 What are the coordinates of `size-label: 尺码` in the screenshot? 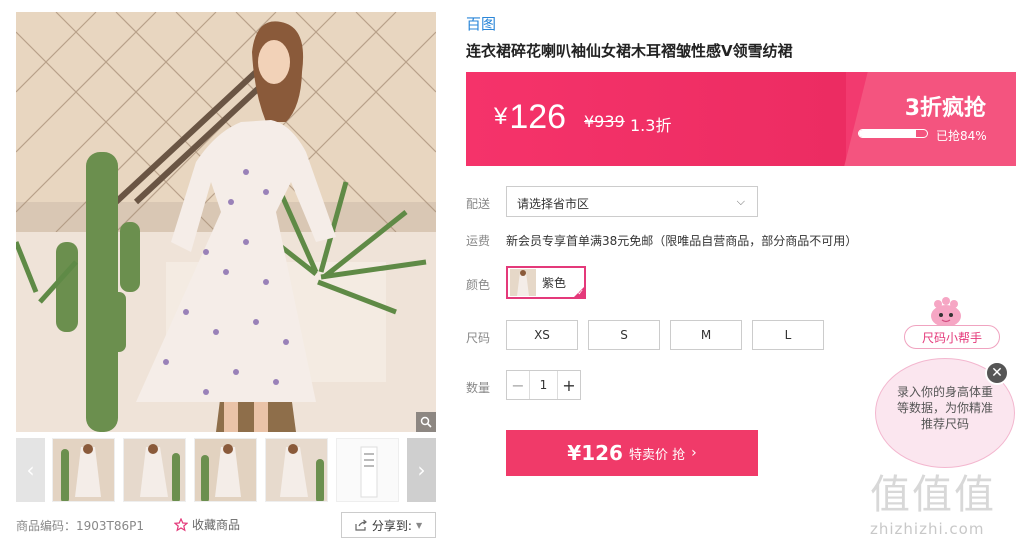 It's located at (478, 338).